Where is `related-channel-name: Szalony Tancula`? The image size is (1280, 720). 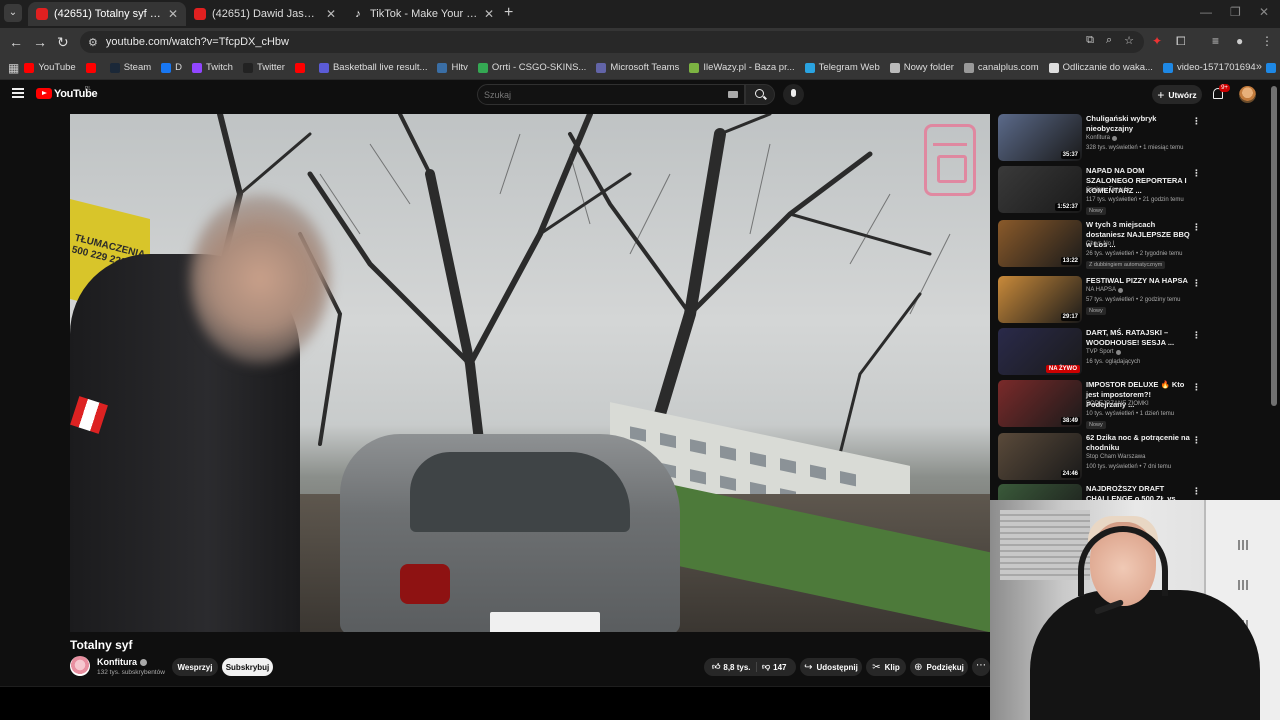
related-channel-name: Szalony Tancula is located at coordinates (1108, 190).